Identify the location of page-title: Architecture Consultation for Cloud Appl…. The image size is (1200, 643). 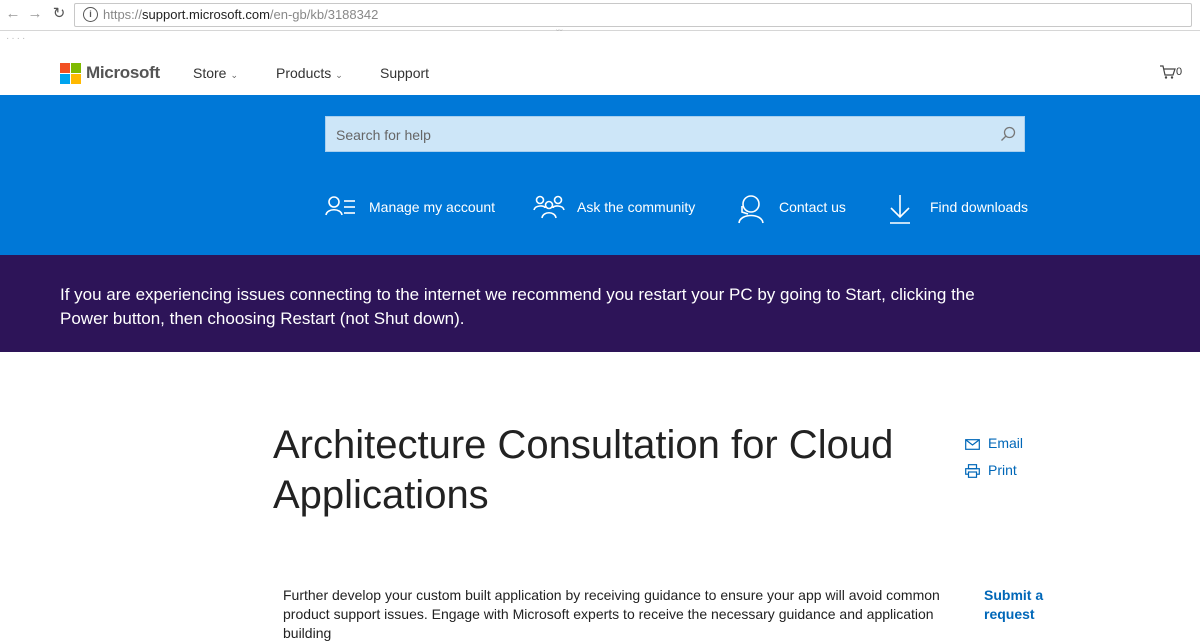
(583, 470).